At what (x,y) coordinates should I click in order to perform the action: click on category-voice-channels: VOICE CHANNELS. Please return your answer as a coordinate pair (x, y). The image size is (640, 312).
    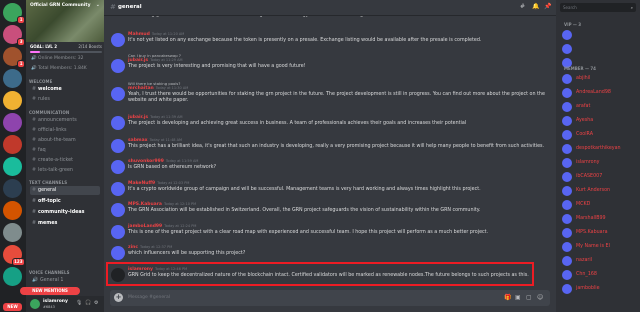
    Looking at the image, I should click on (49, 272).